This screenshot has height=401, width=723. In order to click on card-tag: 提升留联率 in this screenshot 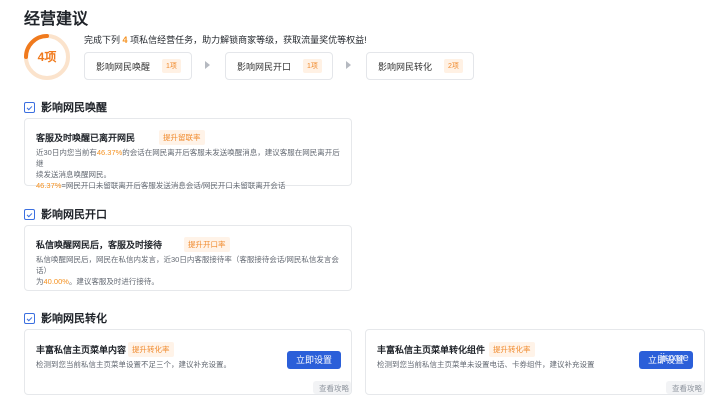, I will do `click(182, 137)`.